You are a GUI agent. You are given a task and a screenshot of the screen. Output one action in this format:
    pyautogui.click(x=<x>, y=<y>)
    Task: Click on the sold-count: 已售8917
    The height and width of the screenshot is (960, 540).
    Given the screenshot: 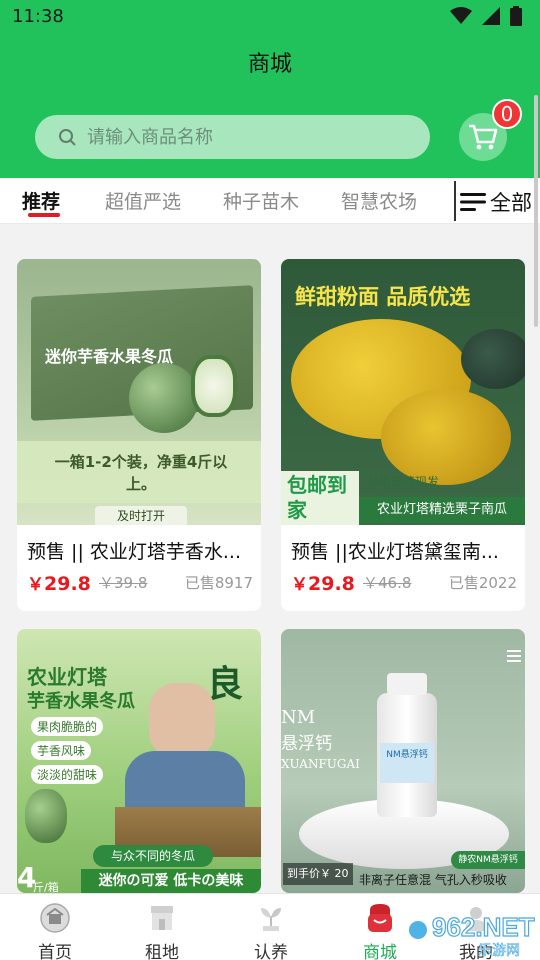 What is the action you would take?
    pyautogui.click(x=218, y=583)
    